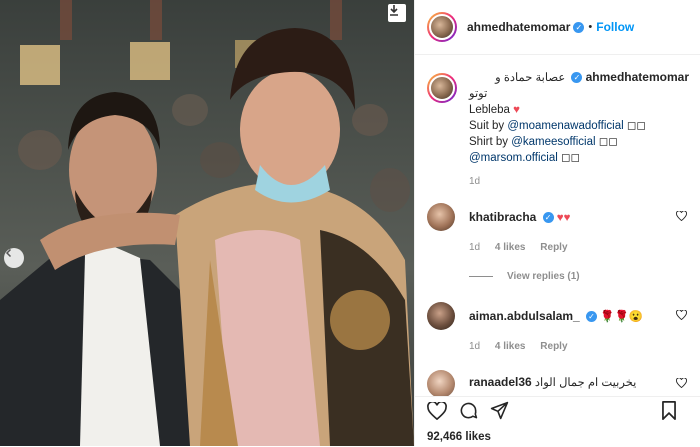  Describe the element at coordinates (563, 218) in the screenshot. I see `comment-text: ♥♥` at that location.